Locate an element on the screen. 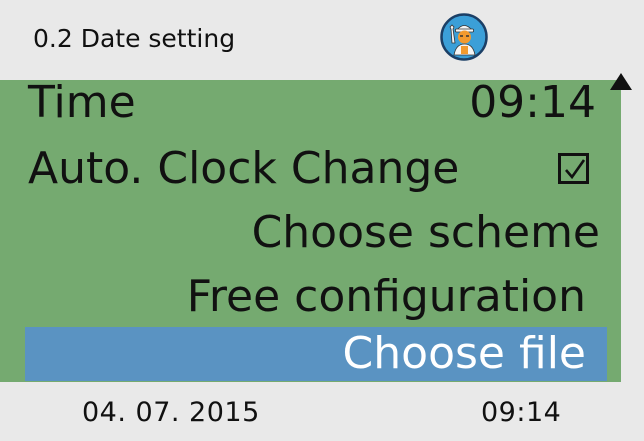 The width and height of the screenshot is (644, 441). checkmark-icon is located at coordinates (575, 169).